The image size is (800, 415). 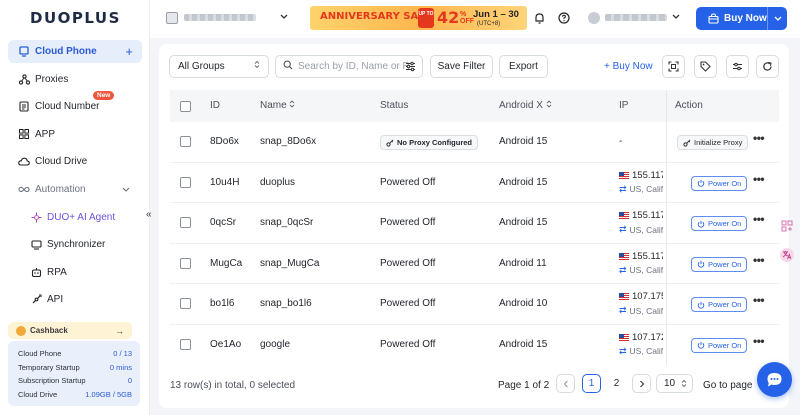 What do you see at coordinates (286, 303) in the screenshot?
I see `cell-name: snap_bo1l6` at bounding box center [286, 303].